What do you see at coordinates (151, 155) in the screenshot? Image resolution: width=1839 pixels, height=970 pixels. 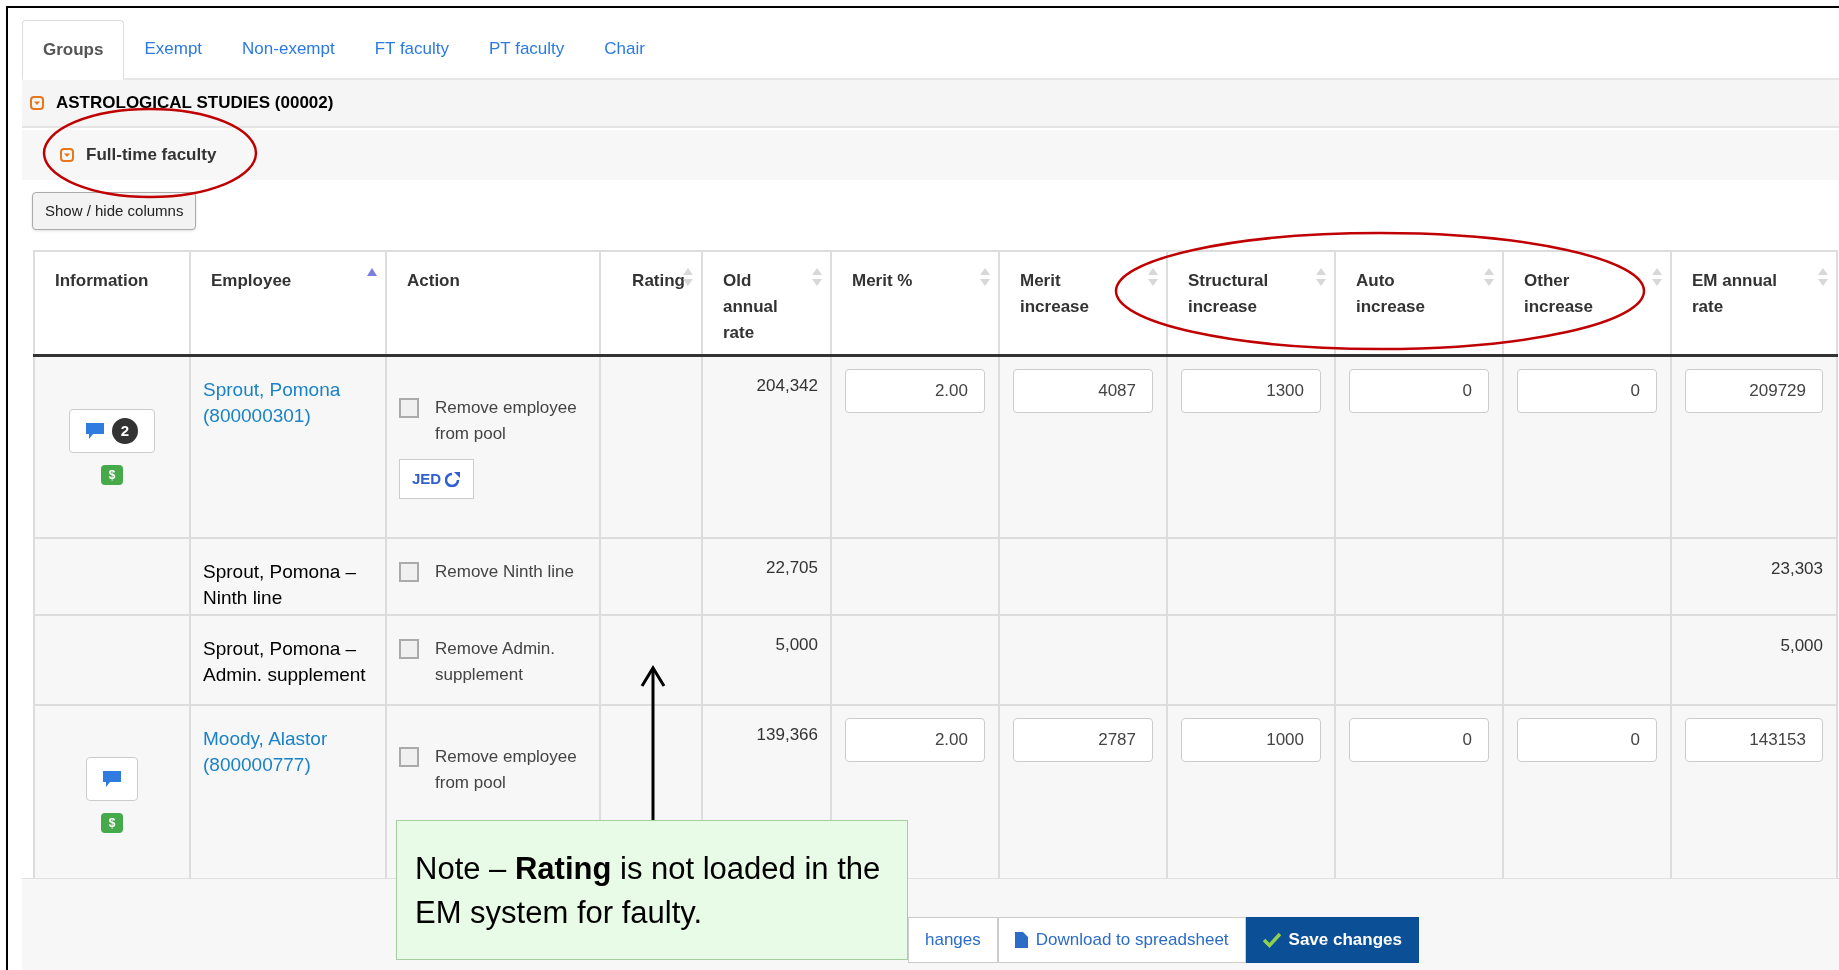 I see `subgroup-title: Full-time faculty` at bounding box center [151, 155].